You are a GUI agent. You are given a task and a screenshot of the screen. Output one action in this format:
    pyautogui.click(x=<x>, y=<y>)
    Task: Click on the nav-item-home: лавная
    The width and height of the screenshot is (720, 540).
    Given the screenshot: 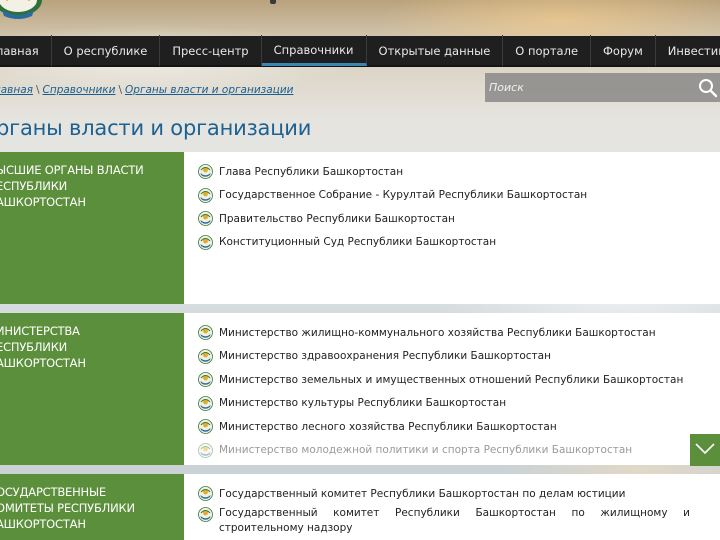 What is the action you would take?
    pyautogui.click(x=26, y=50)
    